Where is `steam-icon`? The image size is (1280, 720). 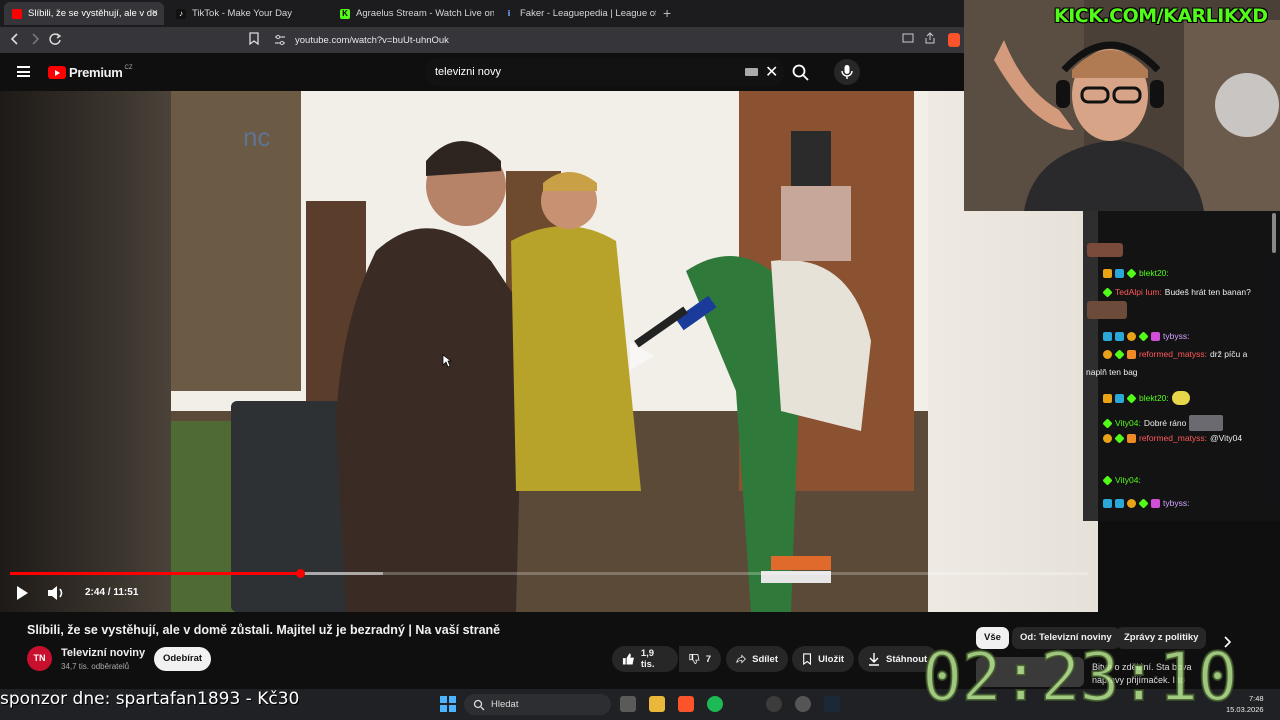
steam-icon is located at coordinates (832, 704).